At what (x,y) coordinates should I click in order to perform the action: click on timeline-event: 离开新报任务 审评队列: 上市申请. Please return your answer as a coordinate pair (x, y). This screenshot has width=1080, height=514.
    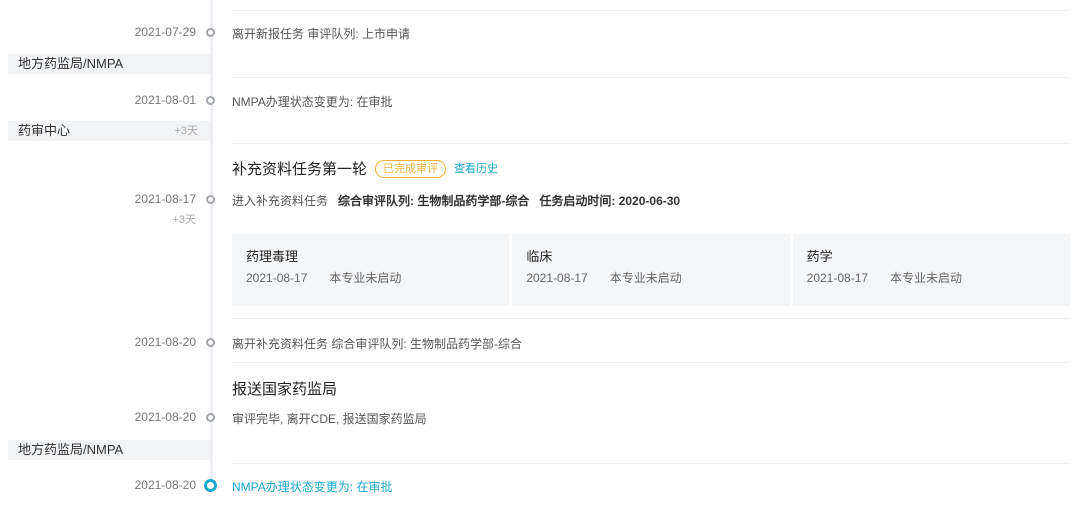
    Looking at the image, I should click on (321, 34).